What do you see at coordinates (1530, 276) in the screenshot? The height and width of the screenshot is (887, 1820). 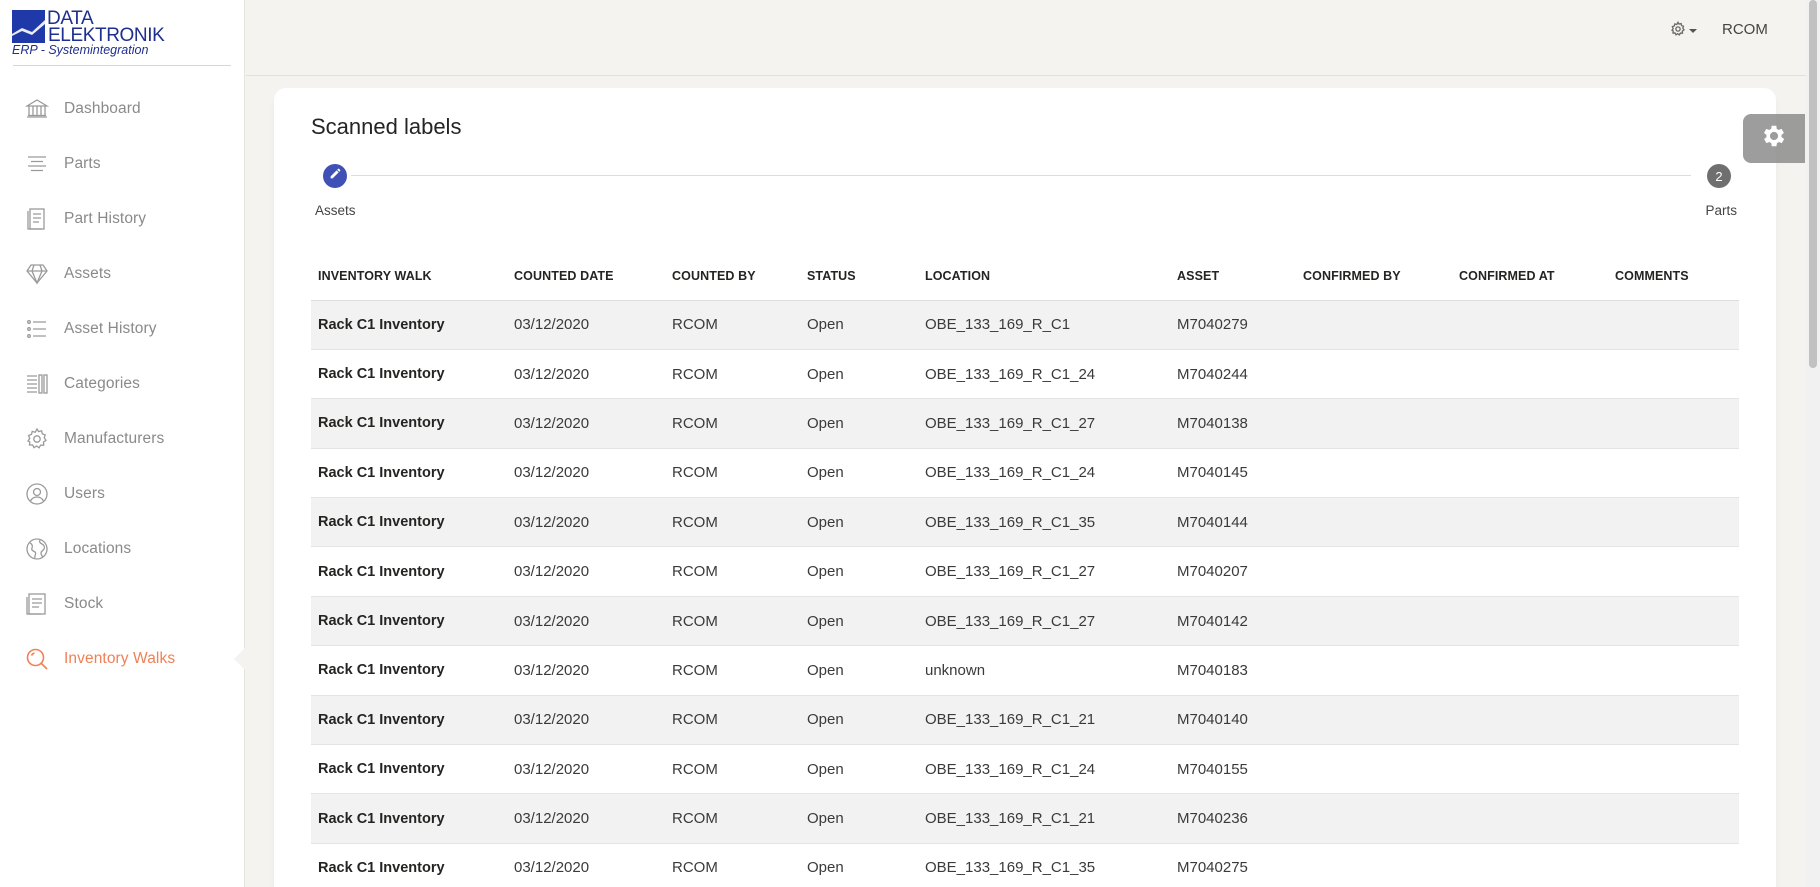 I see `column-header: CONFIRMED AT` at bounding box center [1530, 276].